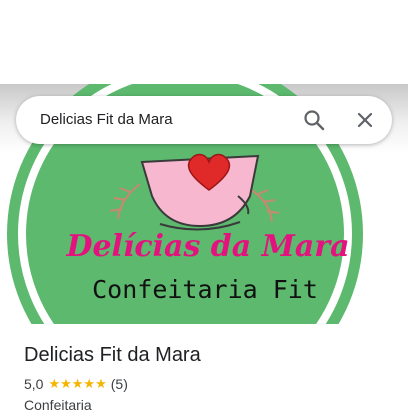  I want to click on logo-subtitle: Confeitaria Fit, so click(205, 289).